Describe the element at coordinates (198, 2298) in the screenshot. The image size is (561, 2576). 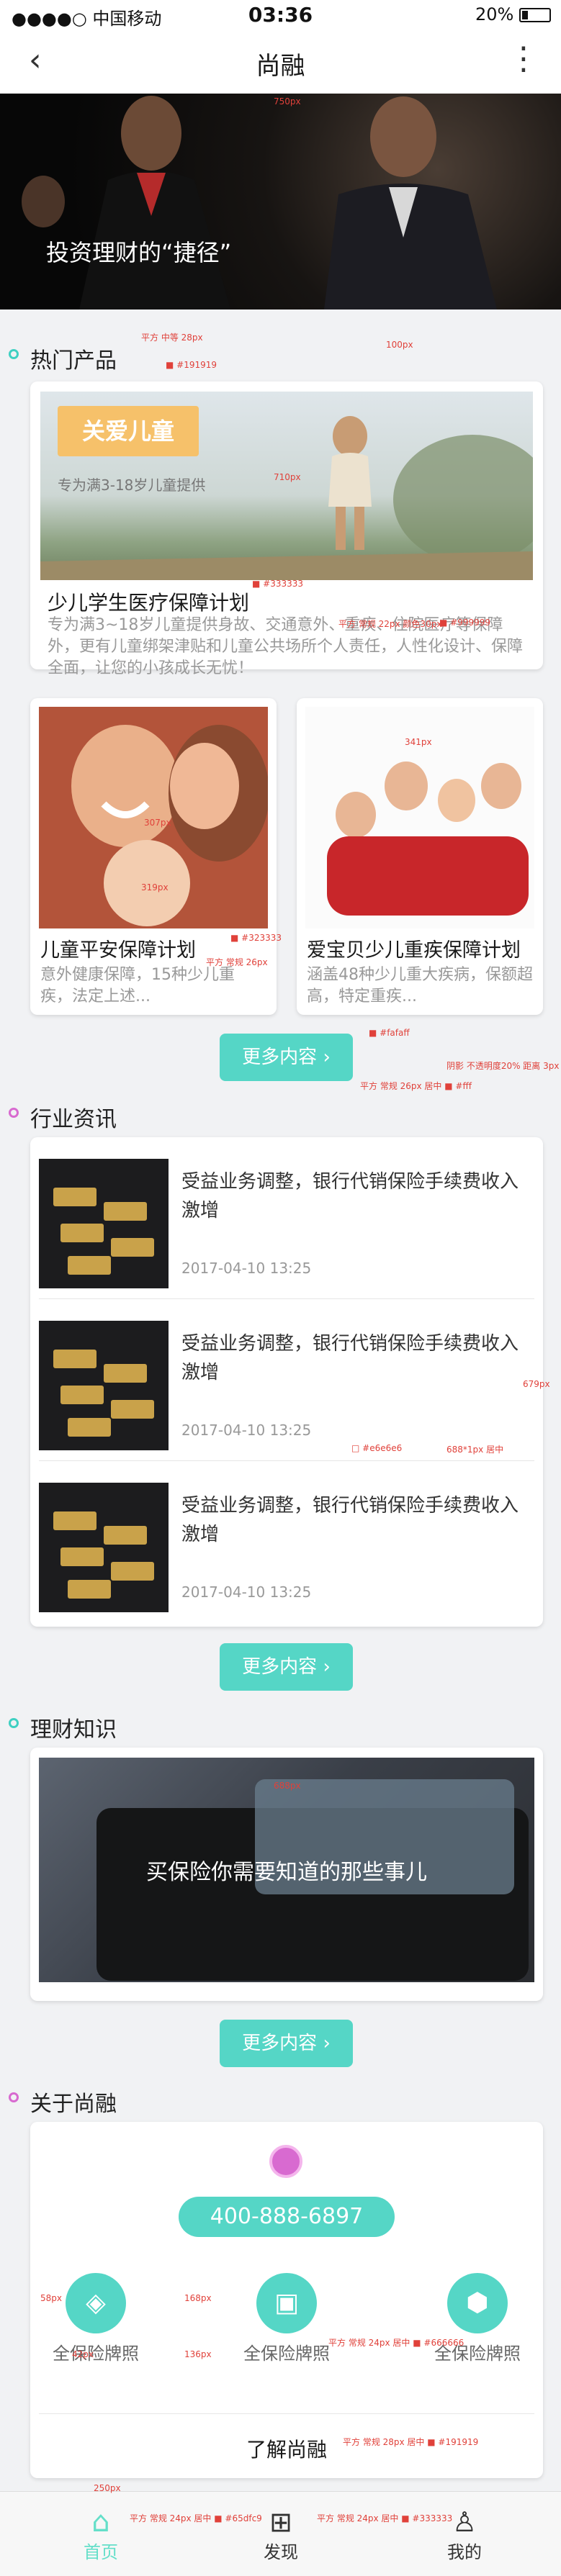
I see `annotation: 168px` at that location.